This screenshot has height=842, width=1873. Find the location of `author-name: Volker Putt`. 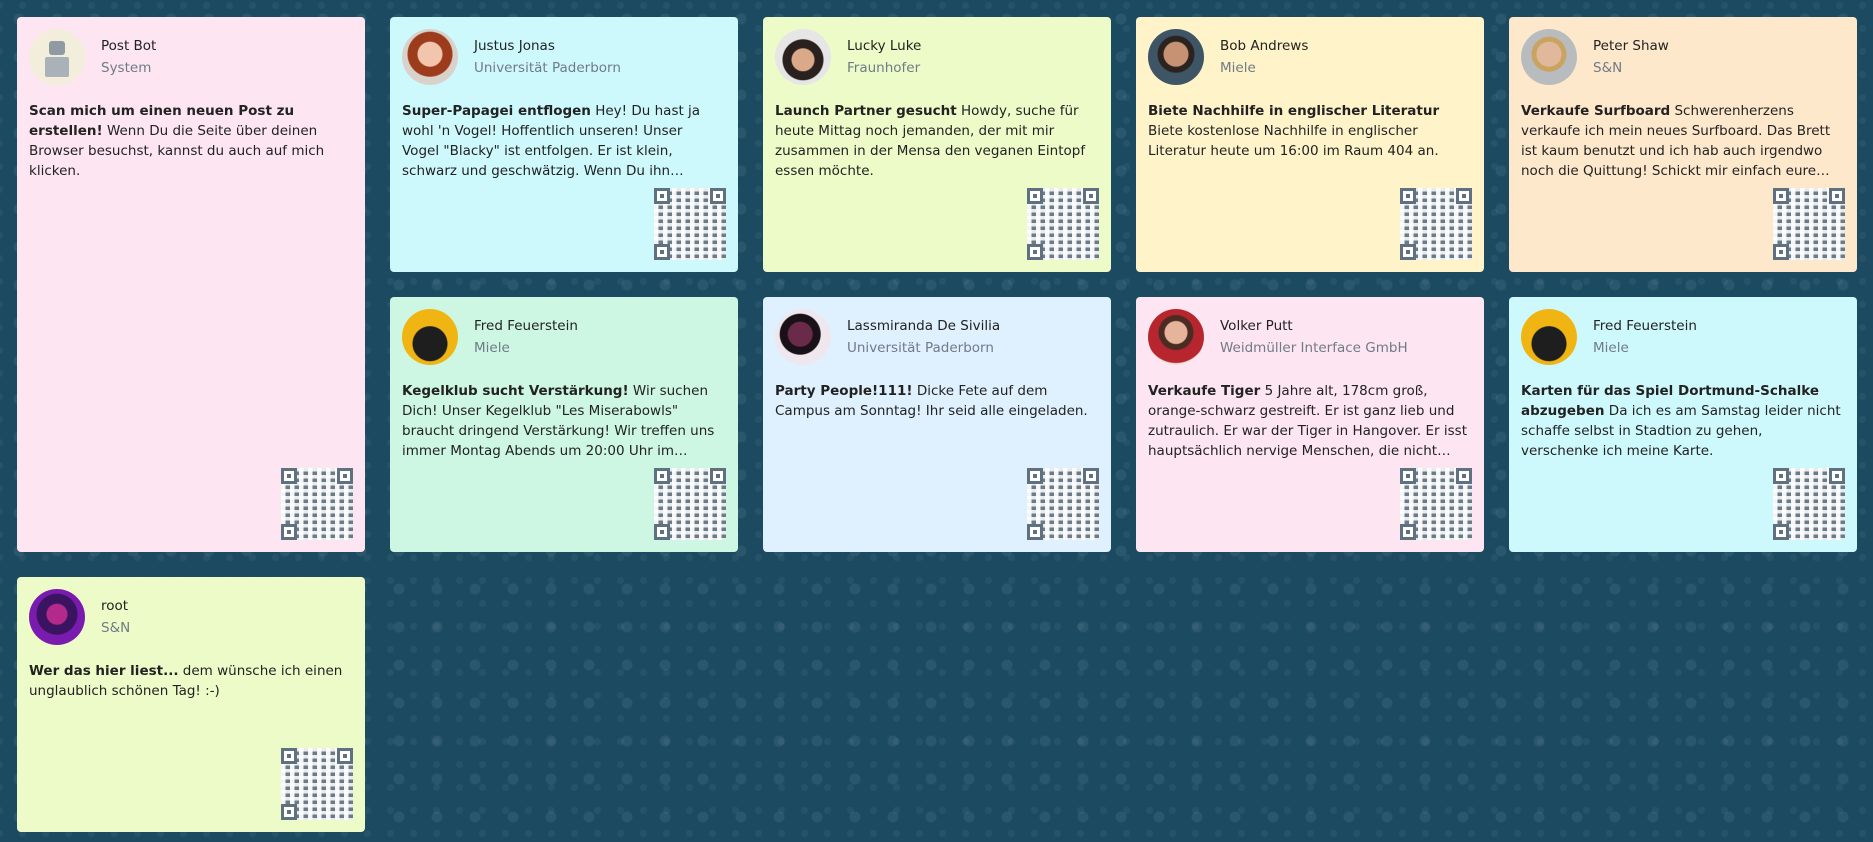

author-name: Volker Putt is located at coordinates (1256, 326).